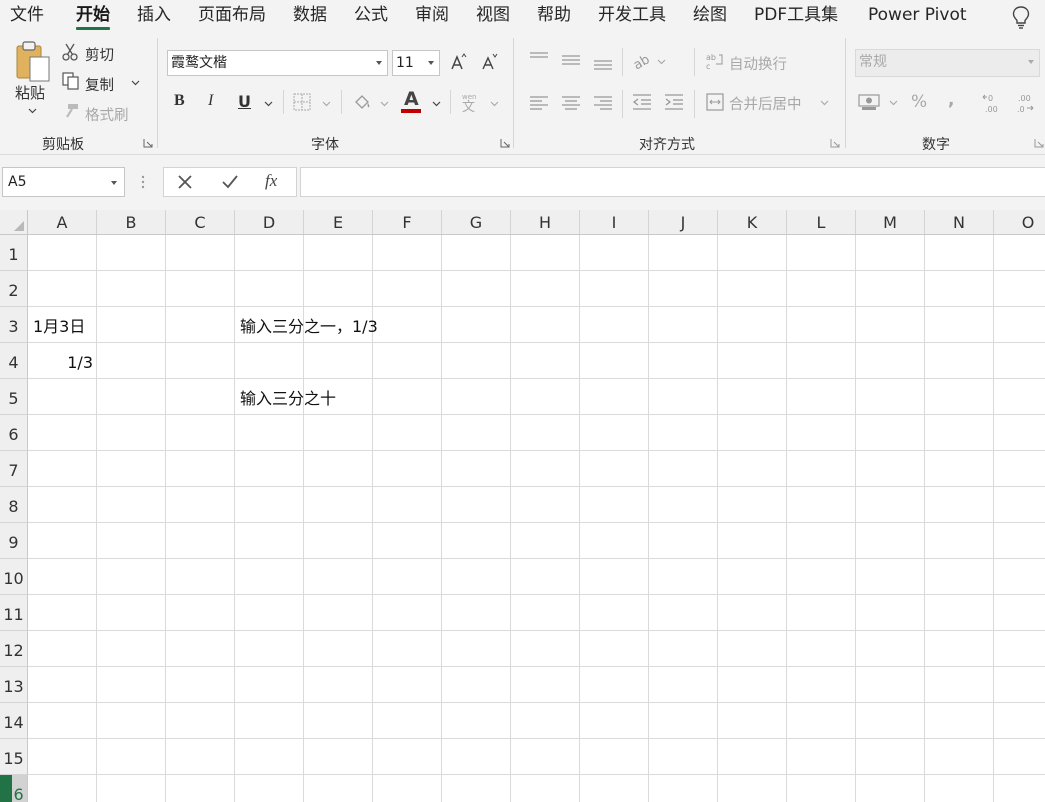  What do you see at coordinates (14, 397) in the screenshot?
I see `row-header-5: 5` at bounding box center [14, 397].